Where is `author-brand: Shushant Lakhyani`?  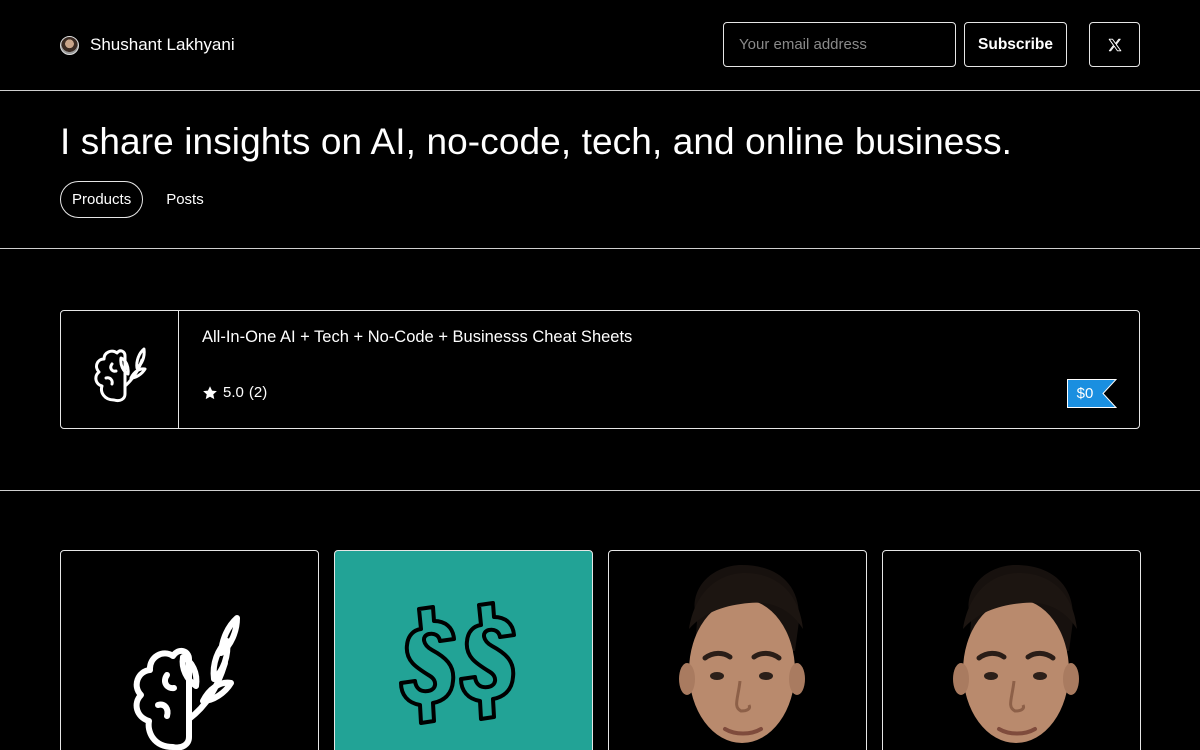 author-brand: Shushant Lakhyani is located at coordinates (147, 45).